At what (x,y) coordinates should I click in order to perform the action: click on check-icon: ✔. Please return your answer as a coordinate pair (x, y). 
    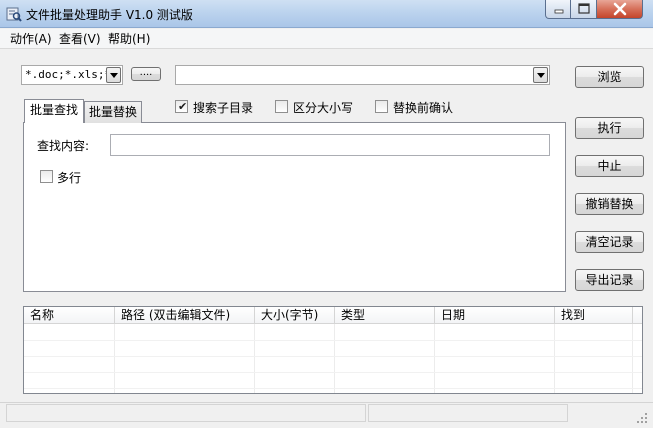
    Looking at the image, I should click on (183, 106).